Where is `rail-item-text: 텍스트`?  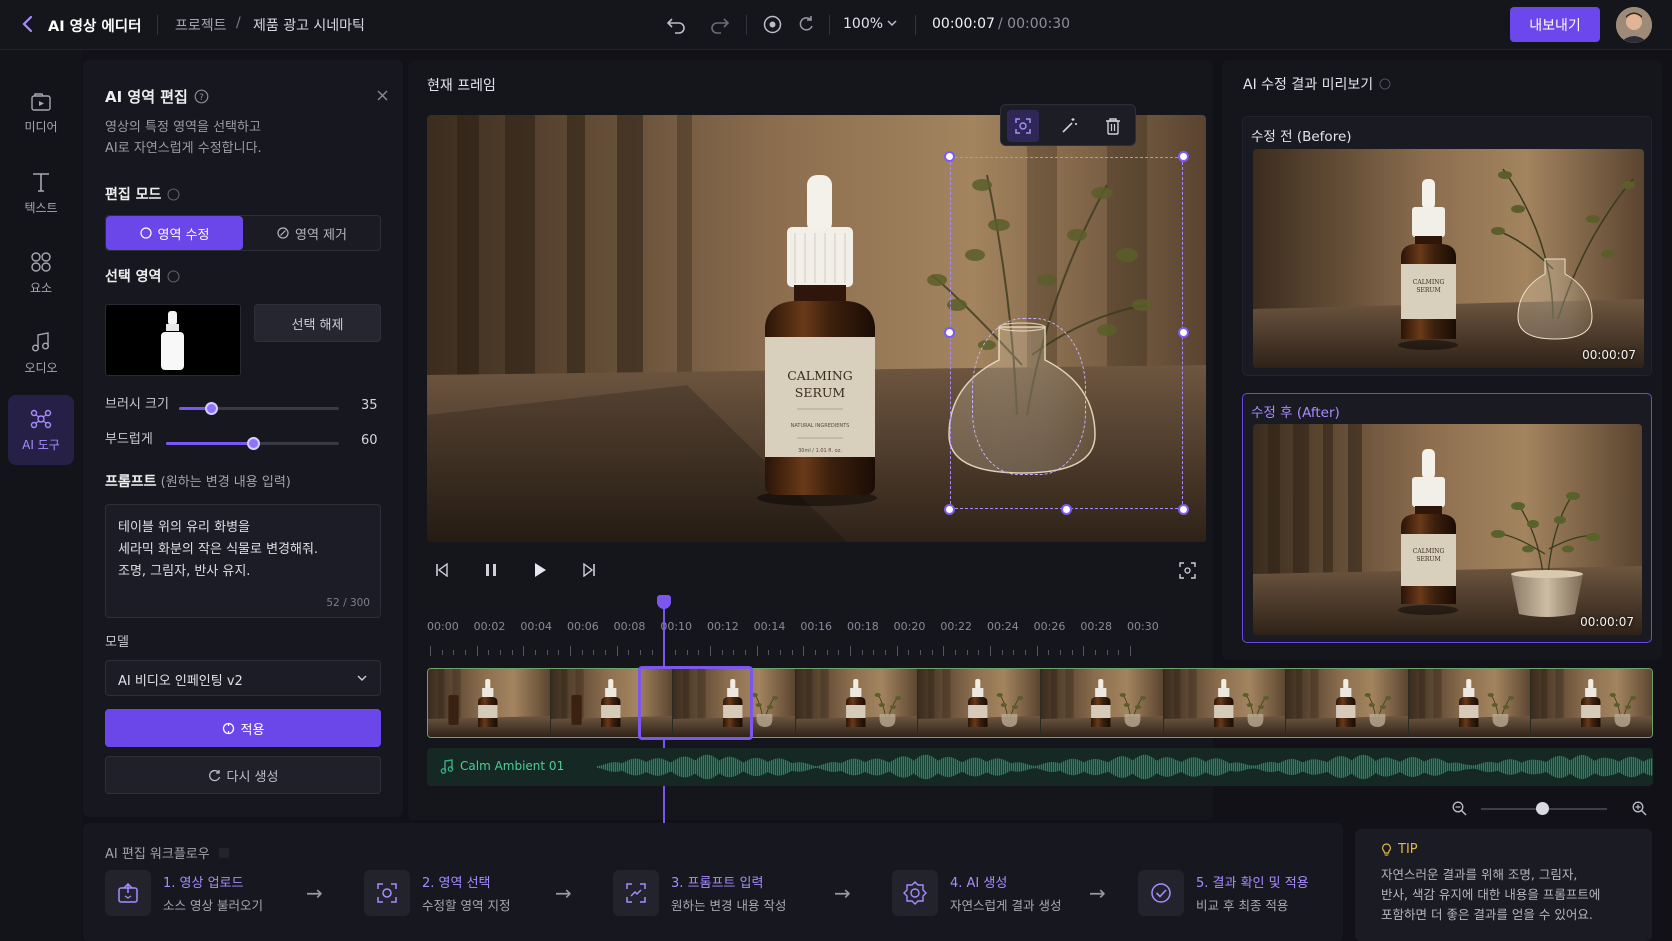
rail-item-text: 텍스트 is located at coordinates (41, 193).